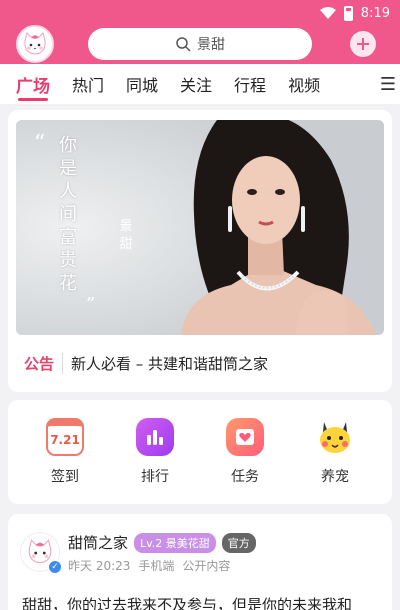  I want to click on cat-mascot-icon, so click(35, 43).